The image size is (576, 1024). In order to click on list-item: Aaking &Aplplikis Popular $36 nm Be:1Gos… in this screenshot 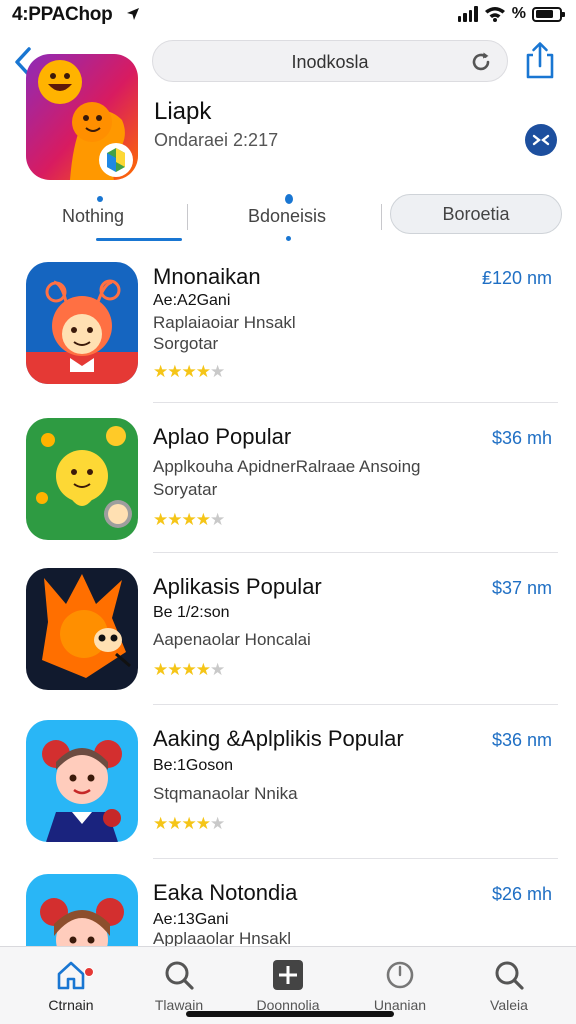, I will do `click(288, 782)`.